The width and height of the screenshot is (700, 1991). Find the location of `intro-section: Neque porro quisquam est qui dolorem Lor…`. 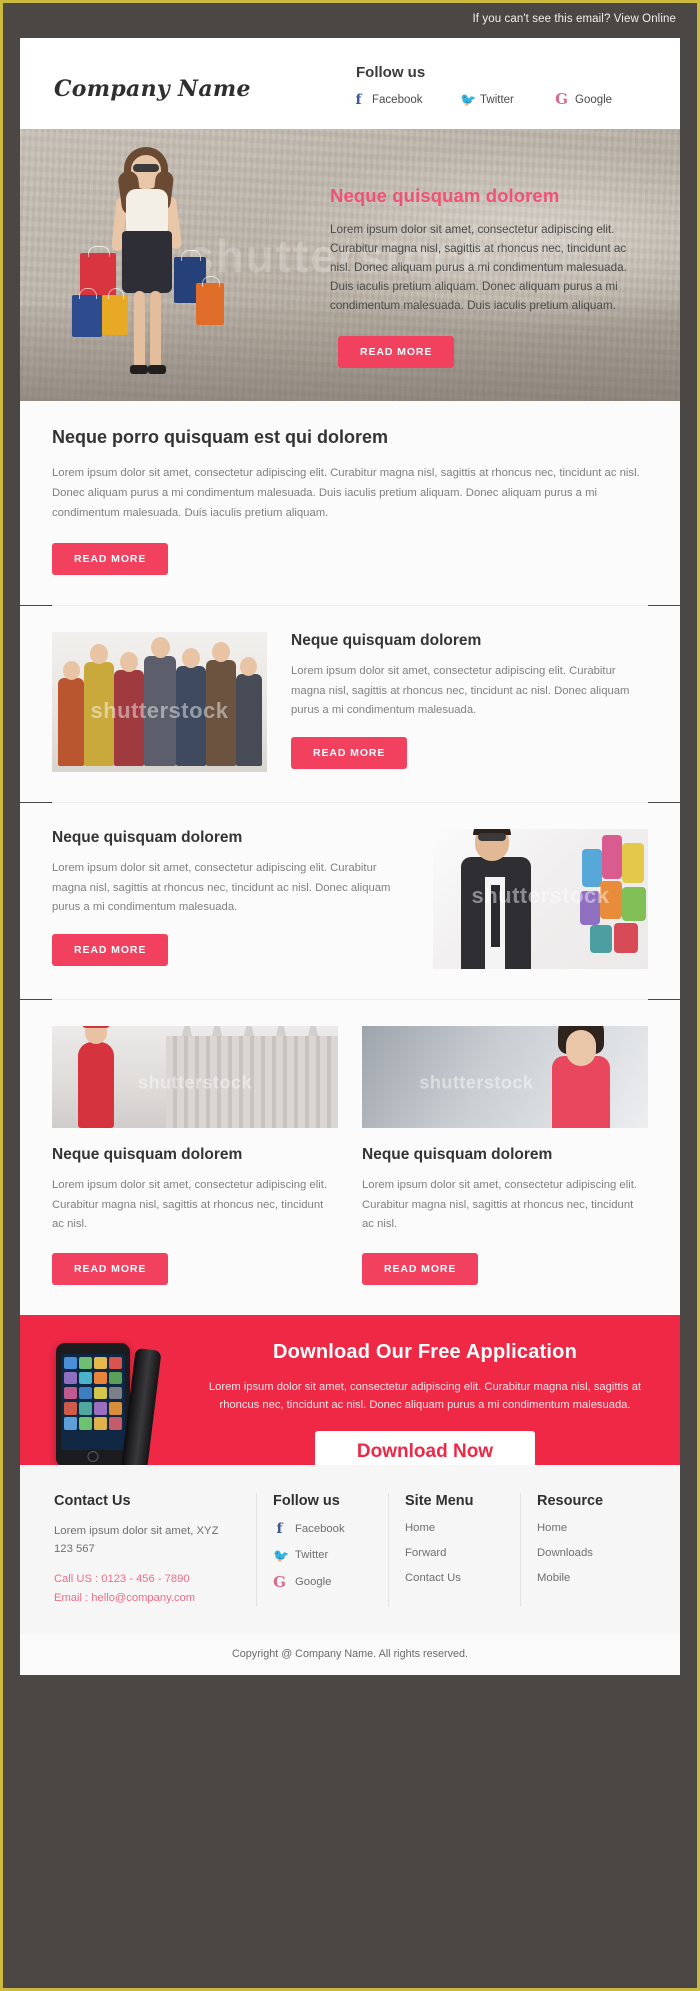

intro-section: Neque porro quisquam est qui dolorem Lor… is located at coordinates (350, 503).